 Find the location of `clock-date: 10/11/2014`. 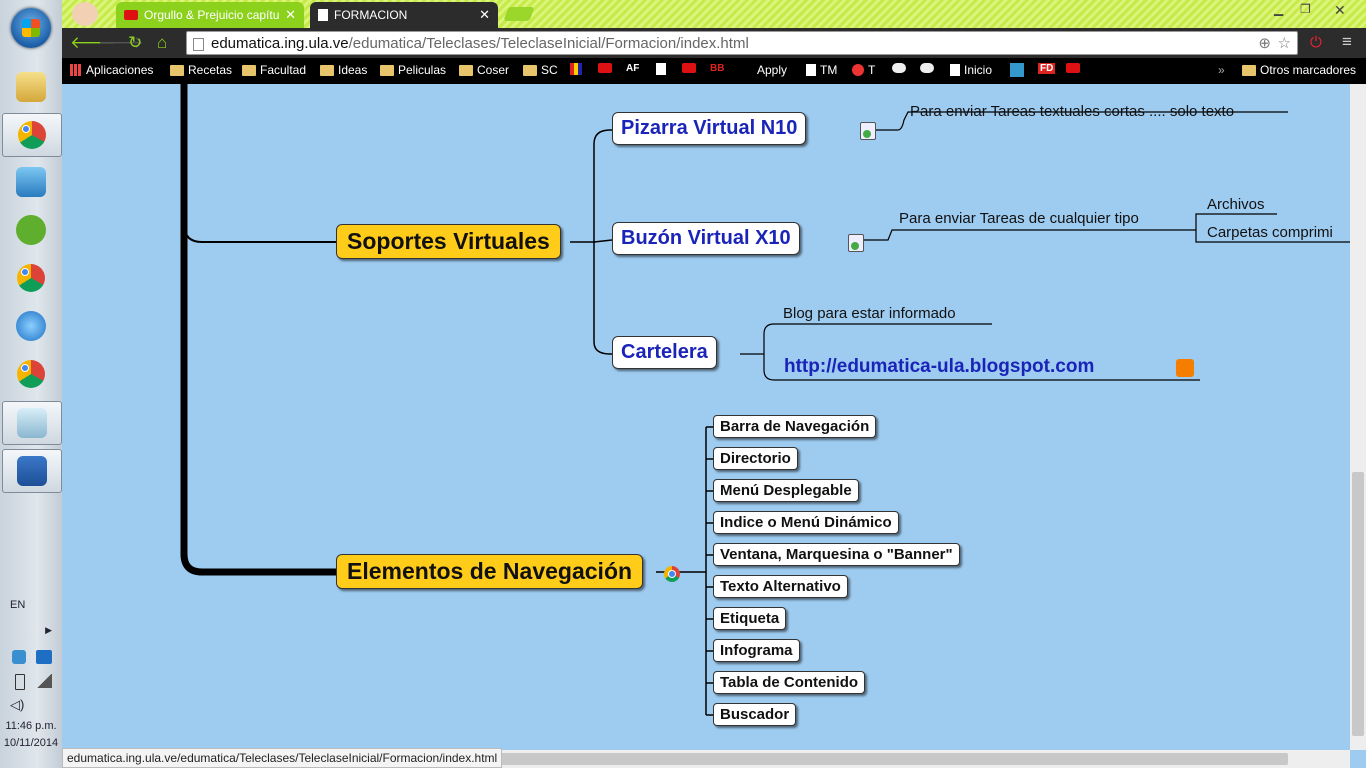

clock-date: 10/11/2014 is located at coordinates (31, 743).